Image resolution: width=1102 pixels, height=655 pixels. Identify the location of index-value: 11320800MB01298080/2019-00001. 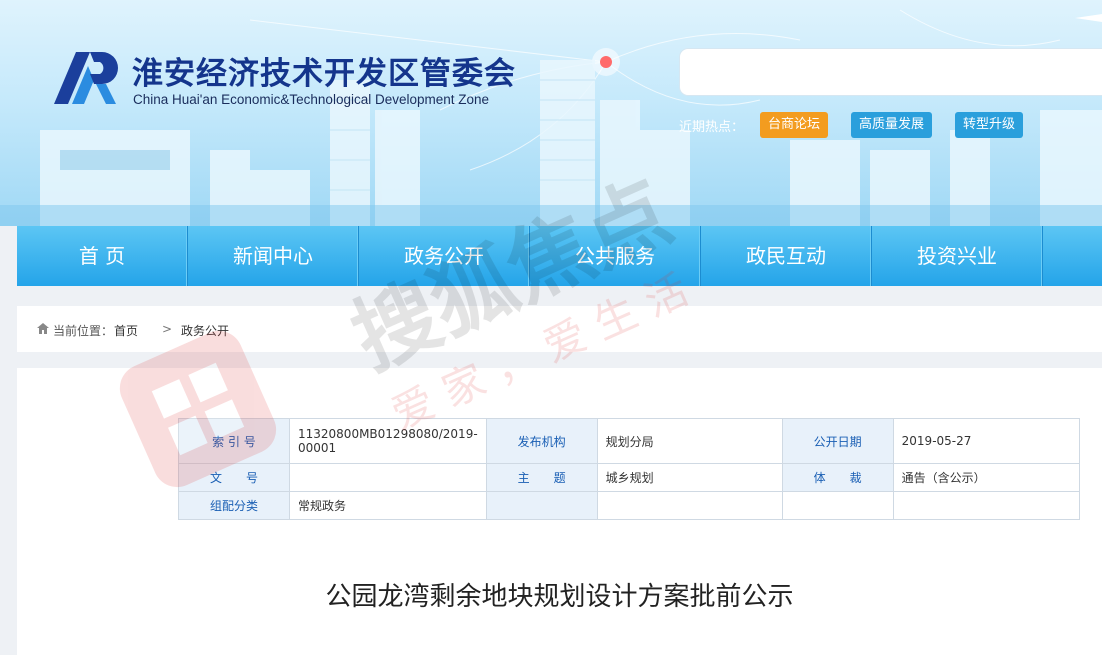
(388, 441).